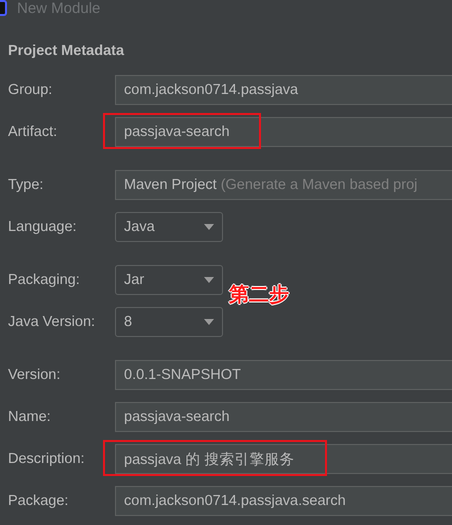 This screenshot has height=525, width=452. What do you see at coordinates (46, 459) in the screenshot?
I see `field-label: Description:` at bounding box center [46, 459].